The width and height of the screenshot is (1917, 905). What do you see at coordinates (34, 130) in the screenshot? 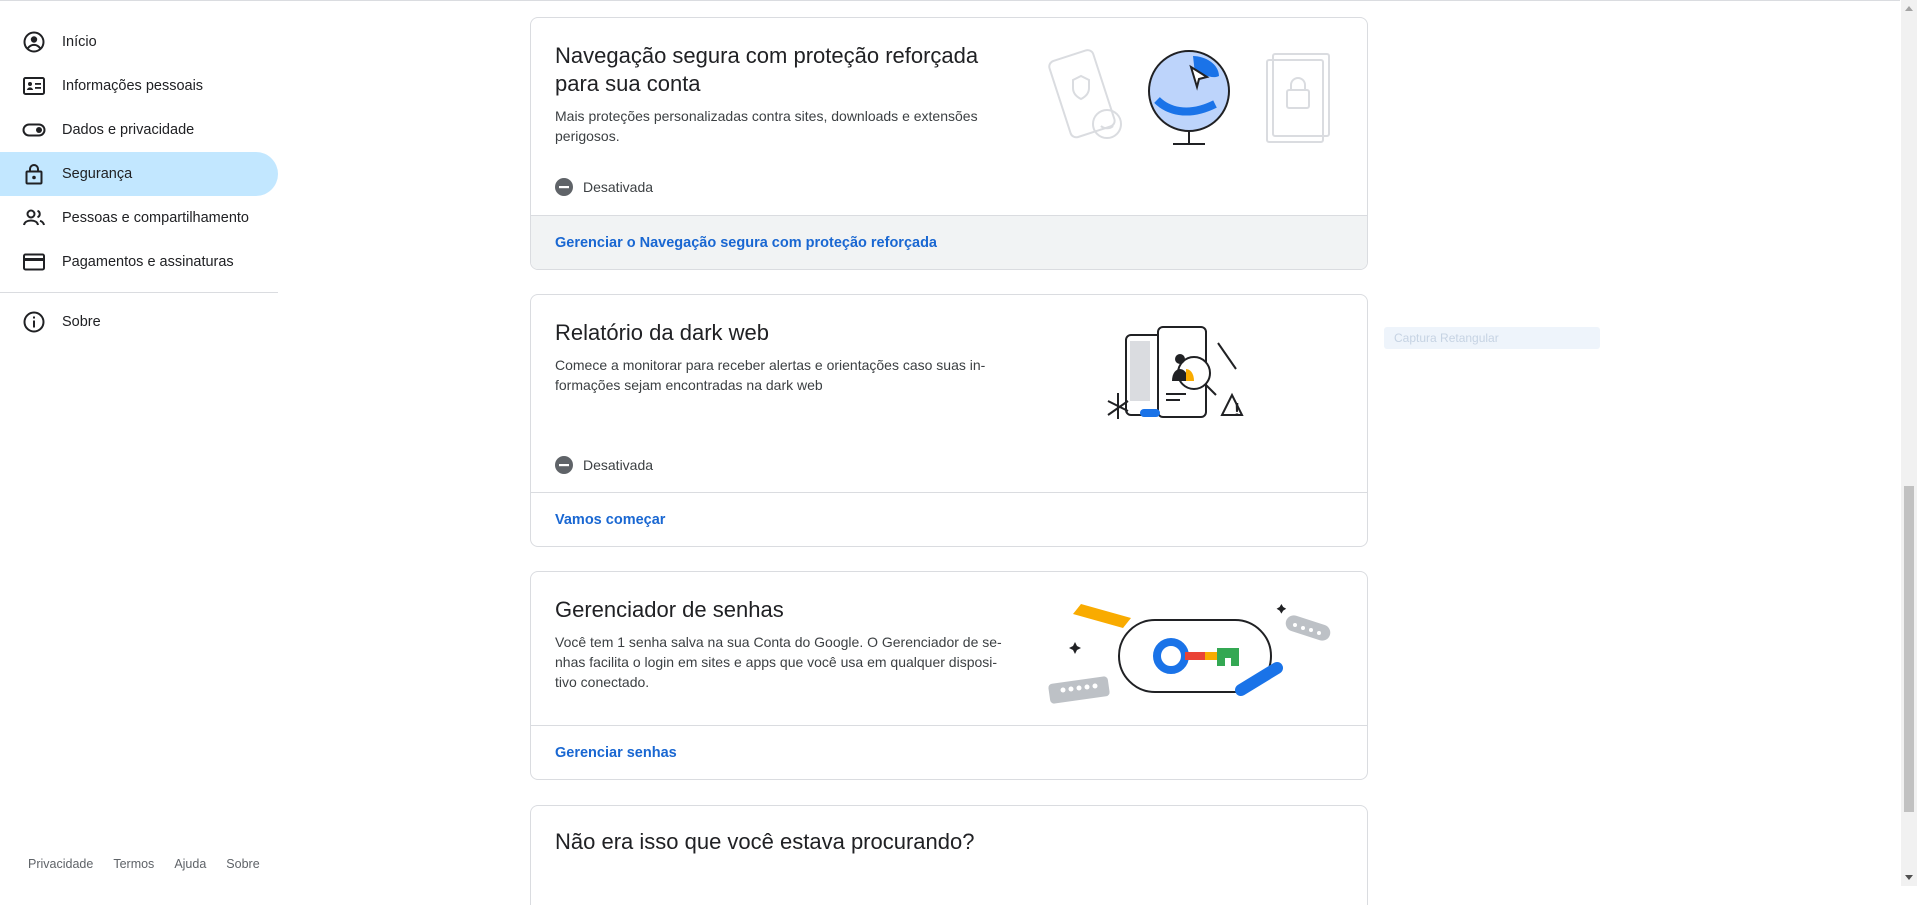
I see `toggle-icon` at bounding box center [34, 130].